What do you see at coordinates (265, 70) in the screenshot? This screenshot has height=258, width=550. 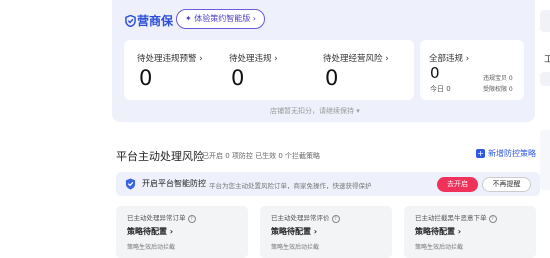 I see `stat-violation: 待处理违规 › 0` at bounding box center [265, 70].